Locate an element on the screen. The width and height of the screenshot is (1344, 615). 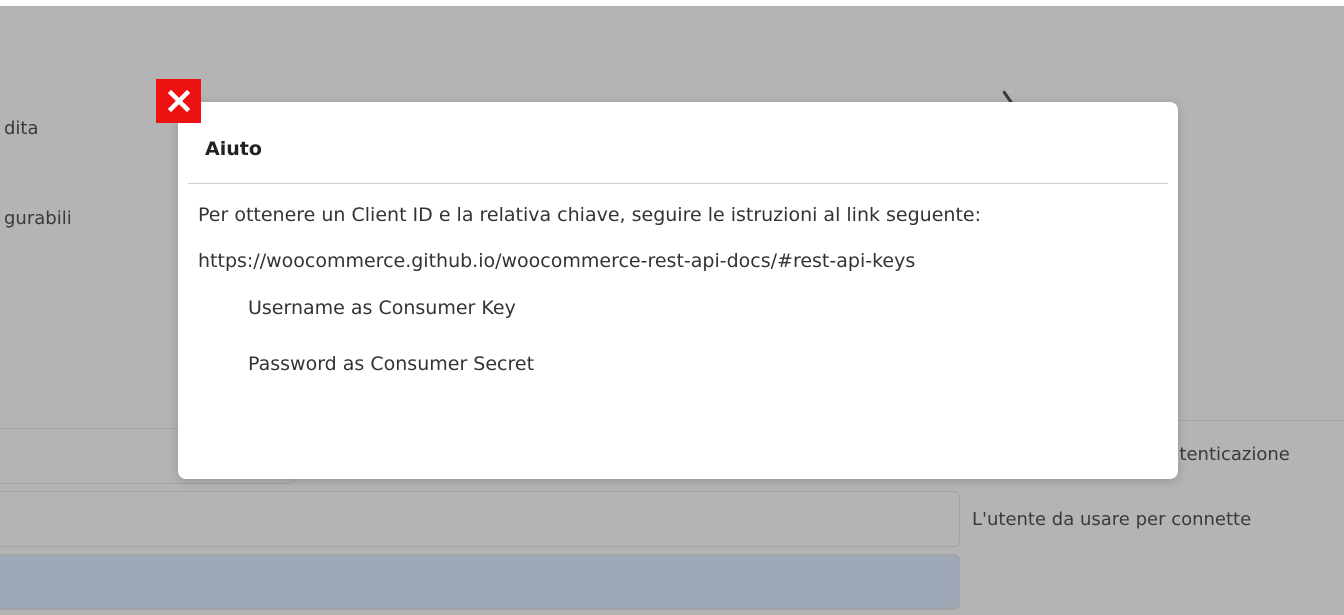
bg-label-gurabili: gurabili is located at coordinates (38, 218).